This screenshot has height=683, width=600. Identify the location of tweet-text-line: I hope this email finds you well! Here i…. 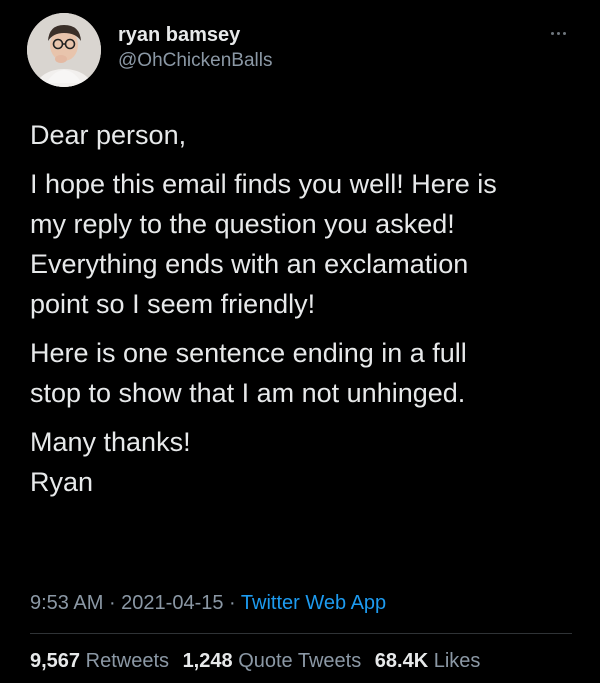
(263, 184).